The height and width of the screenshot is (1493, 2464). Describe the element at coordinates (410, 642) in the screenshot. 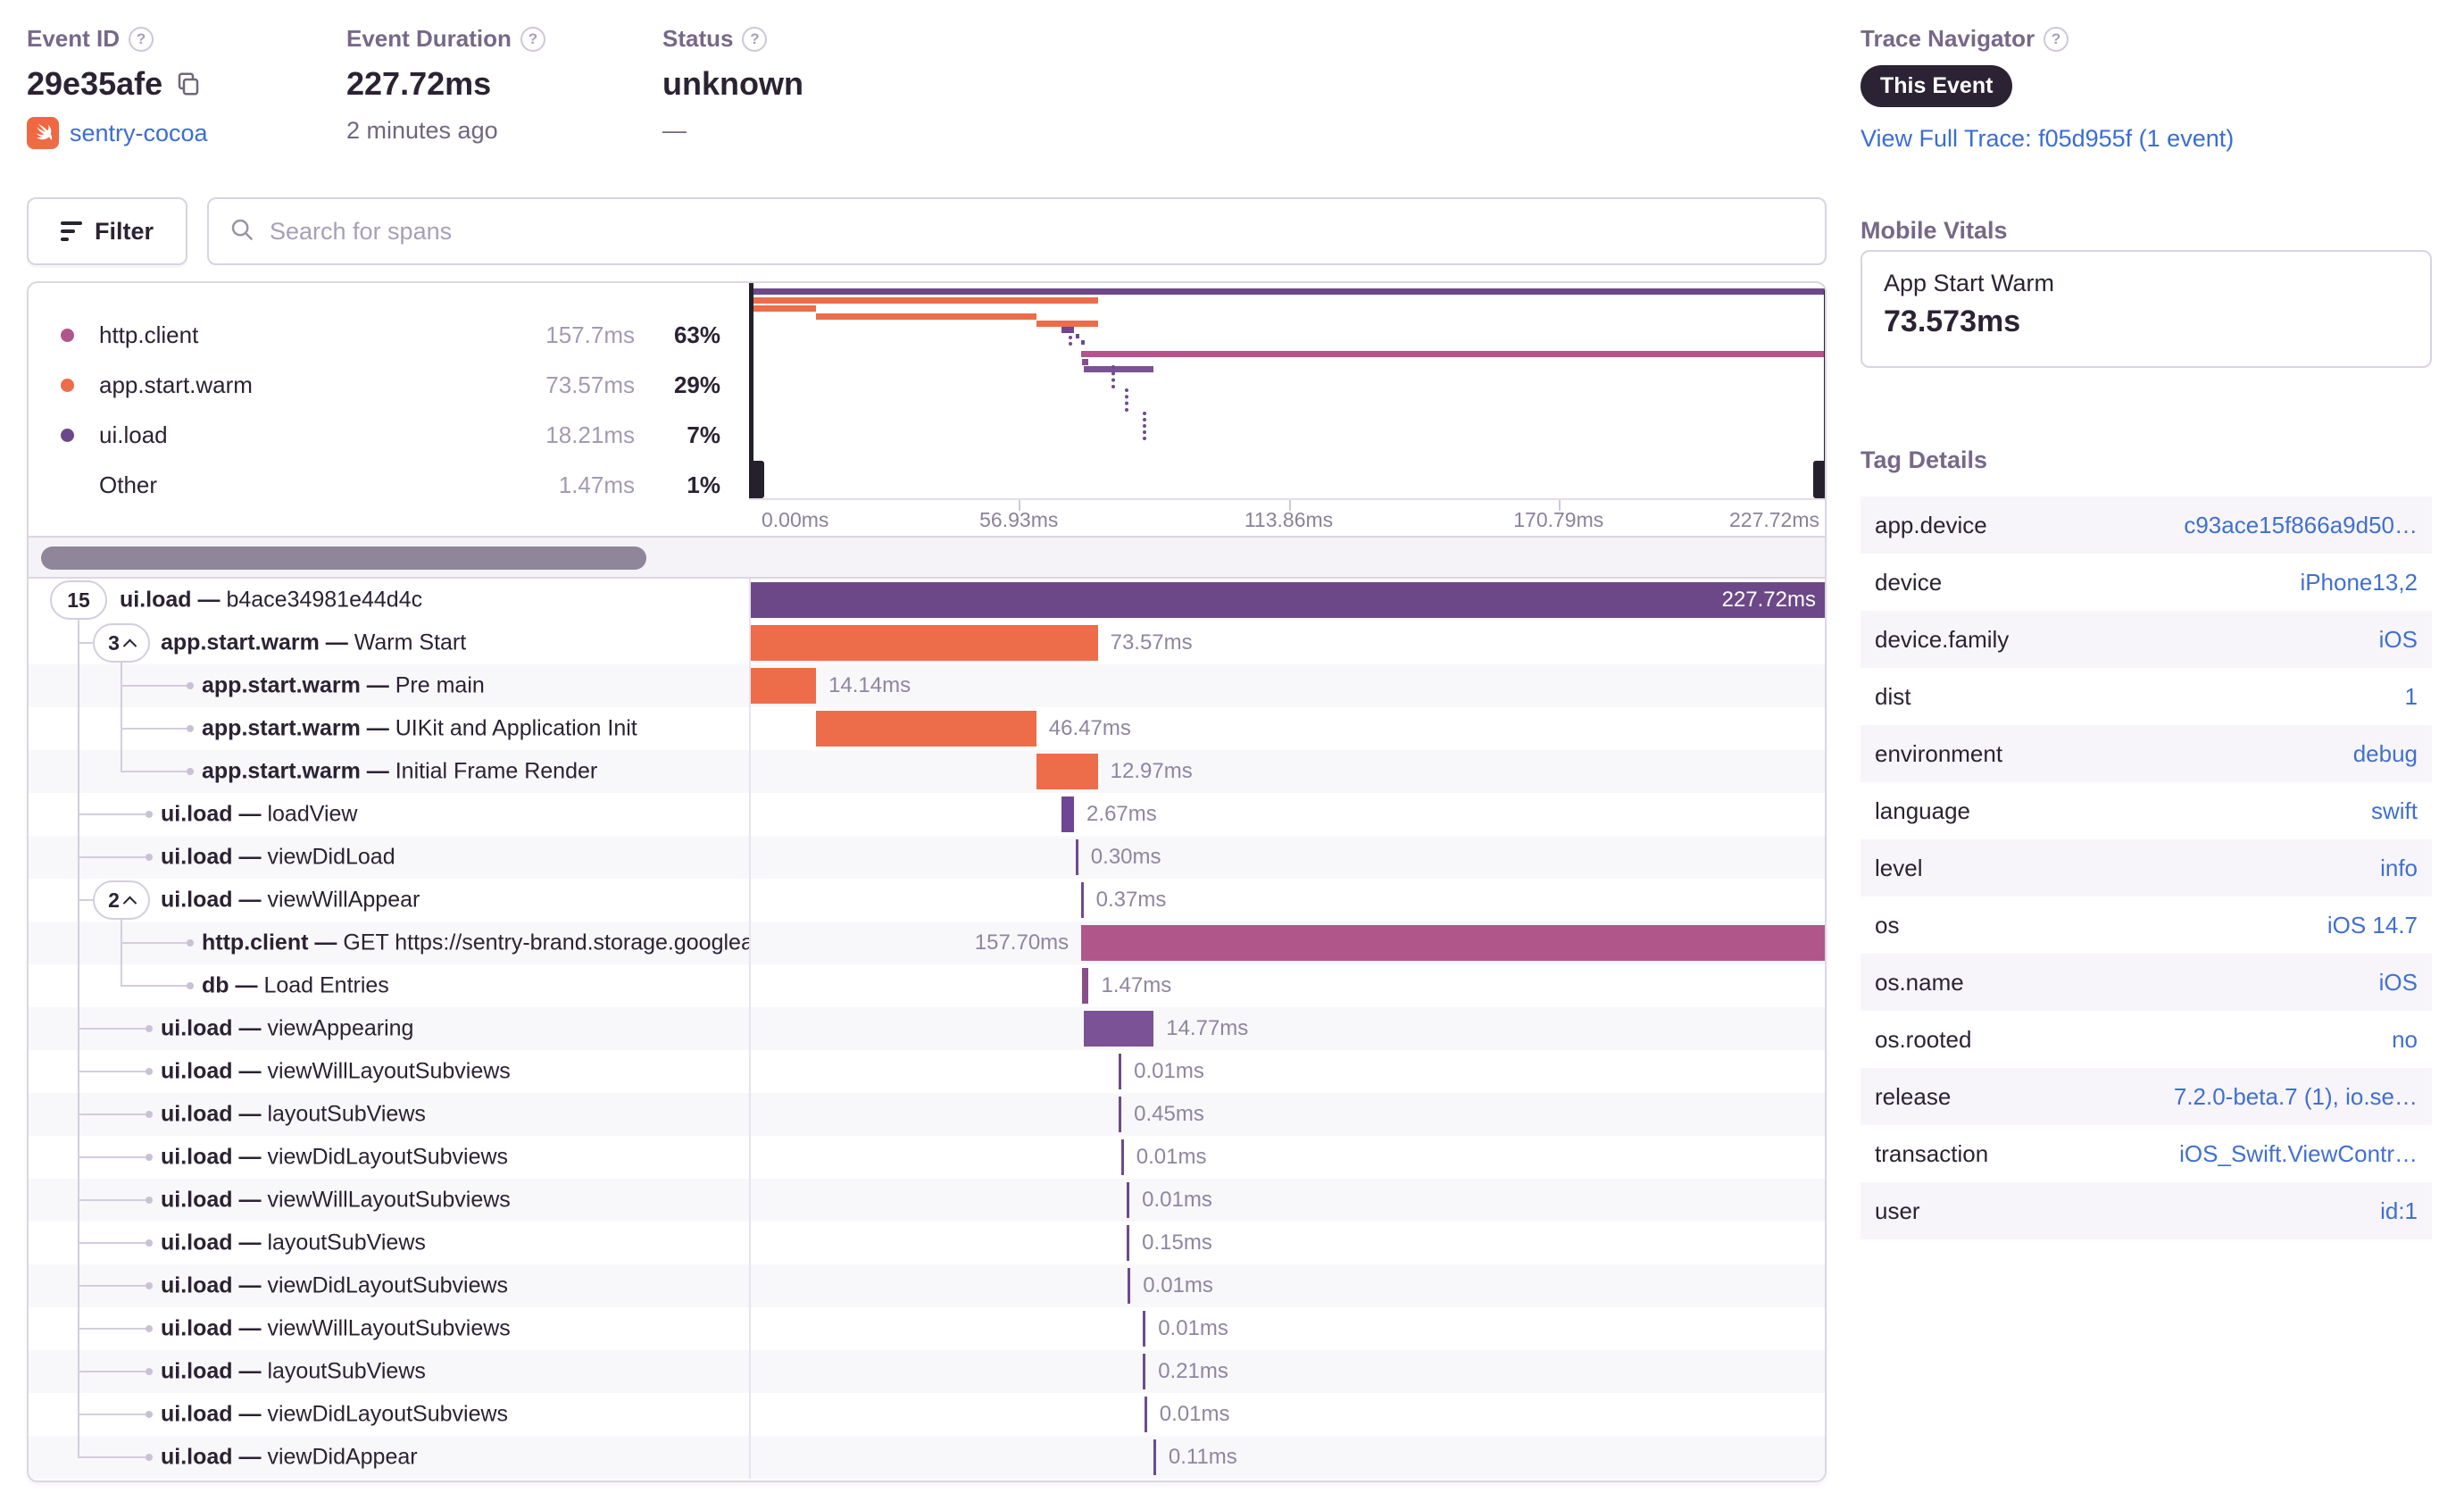

I see `span-description: Warm Start` at that location.